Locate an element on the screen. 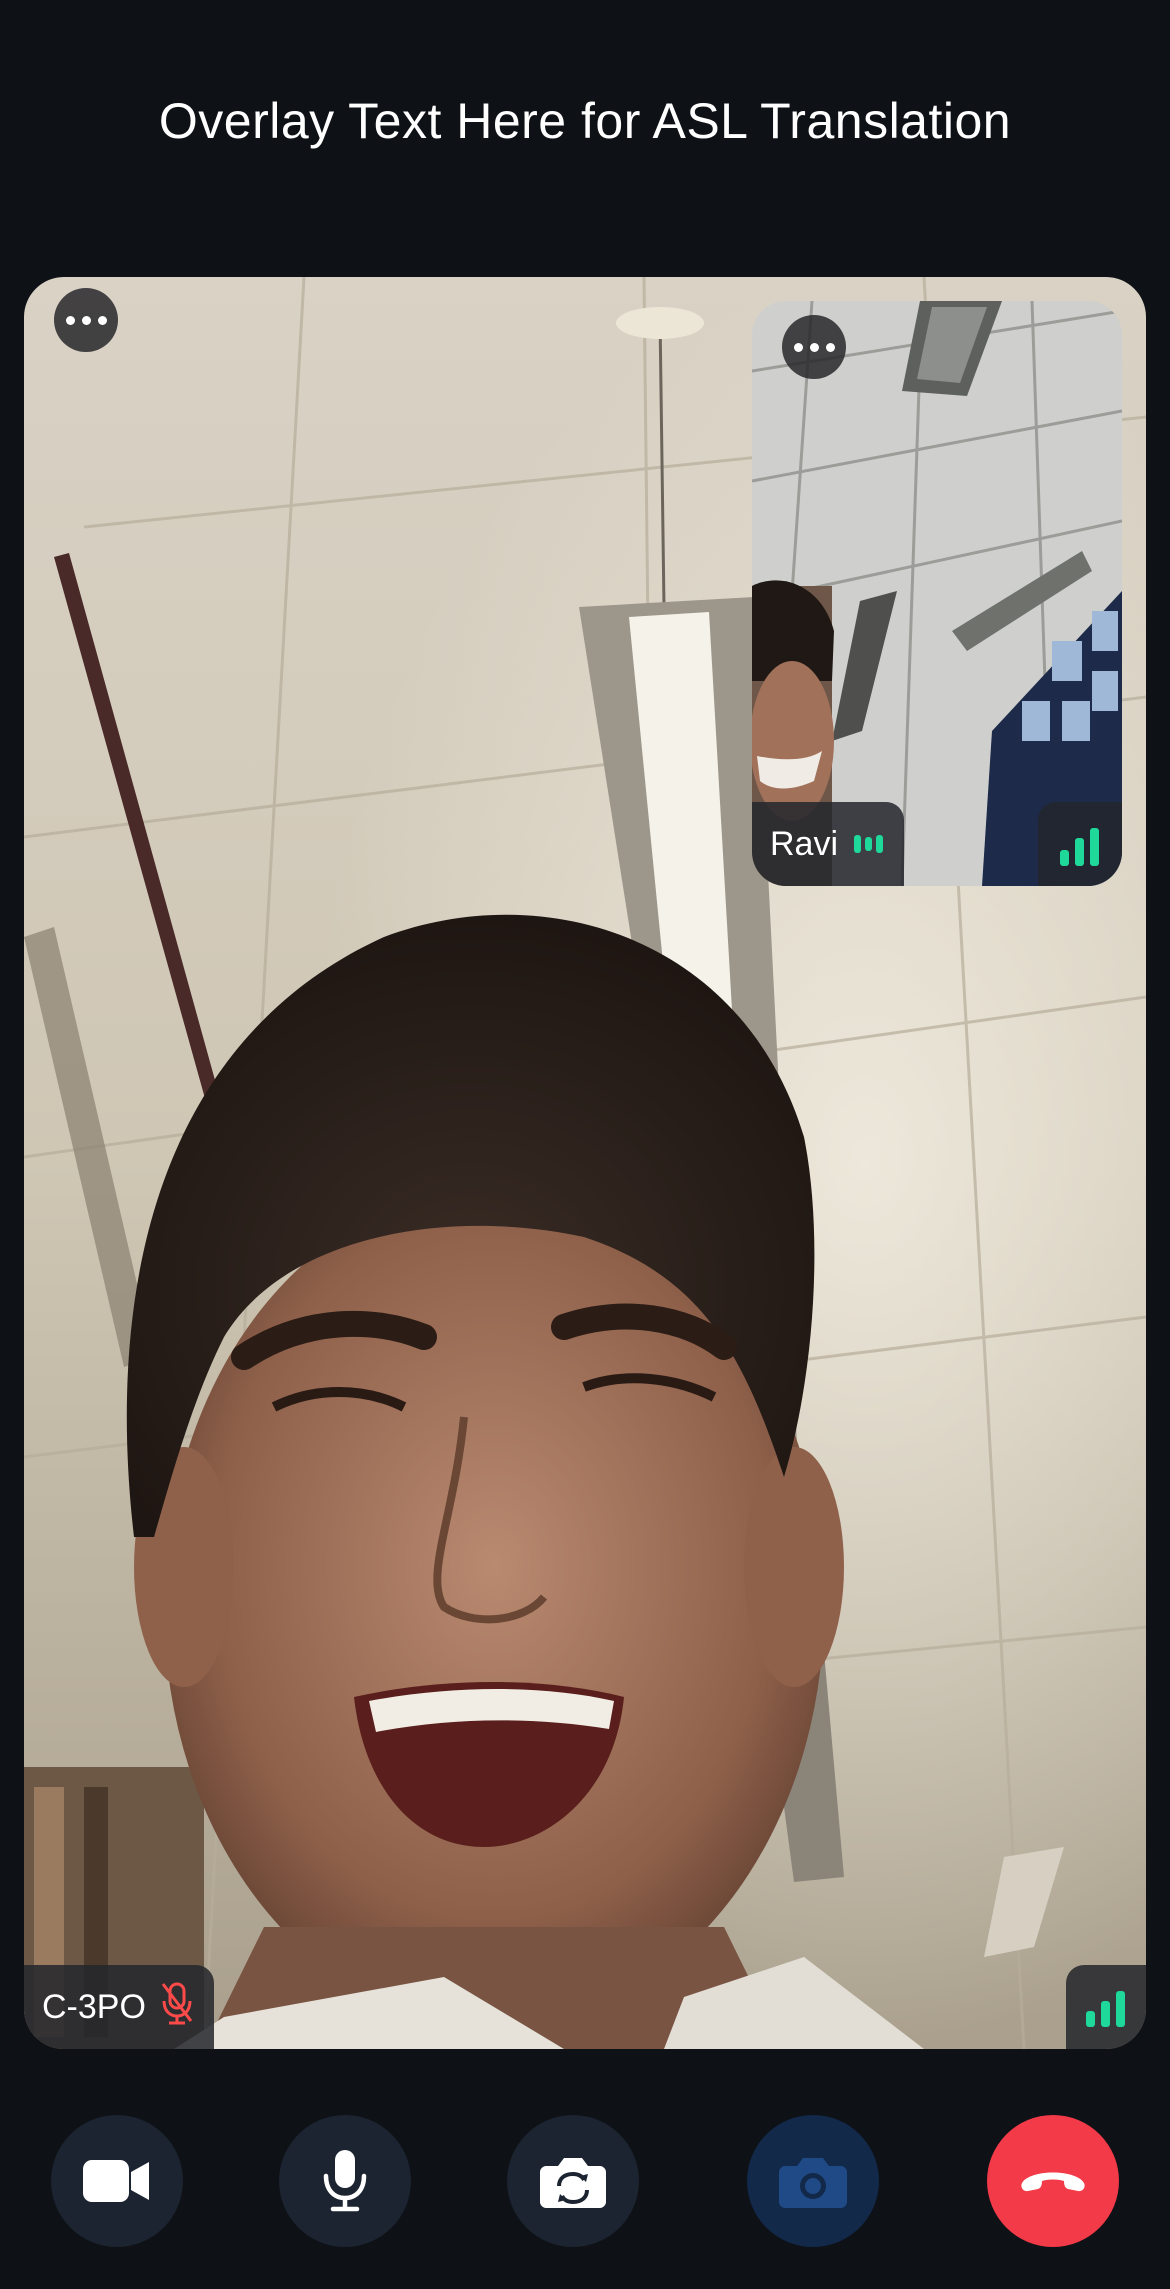  participant-name: Ravi is located at coordinates (804, 843).